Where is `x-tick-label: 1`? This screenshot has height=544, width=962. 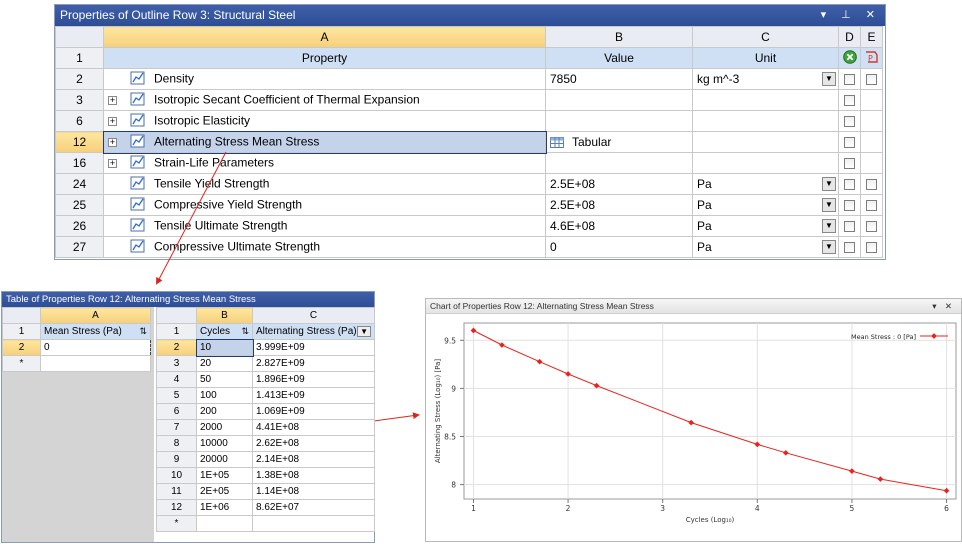
x-tick-label: 1 is located at coordinates (473, 508).